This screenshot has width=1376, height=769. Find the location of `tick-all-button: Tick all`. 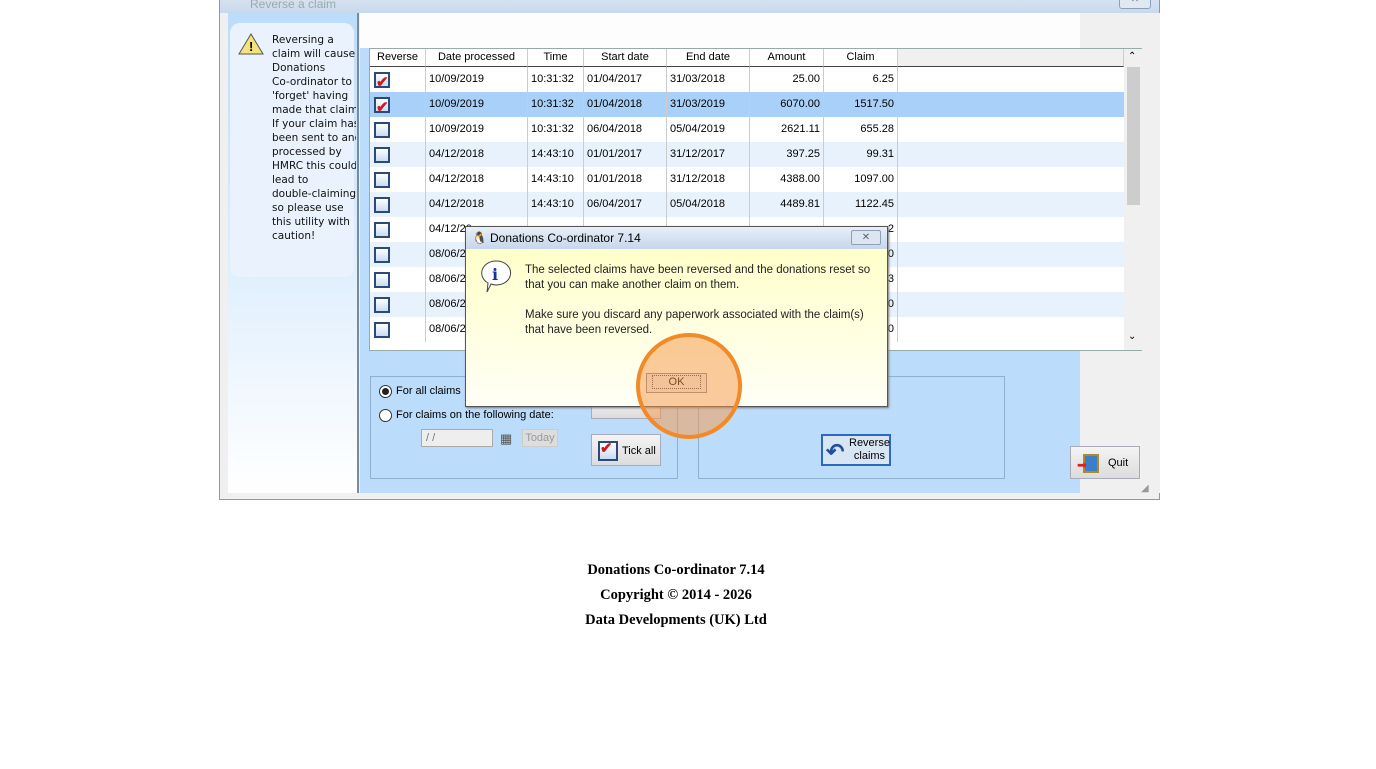

tick-all-button: Tick all is located at coordinates (626, 450).